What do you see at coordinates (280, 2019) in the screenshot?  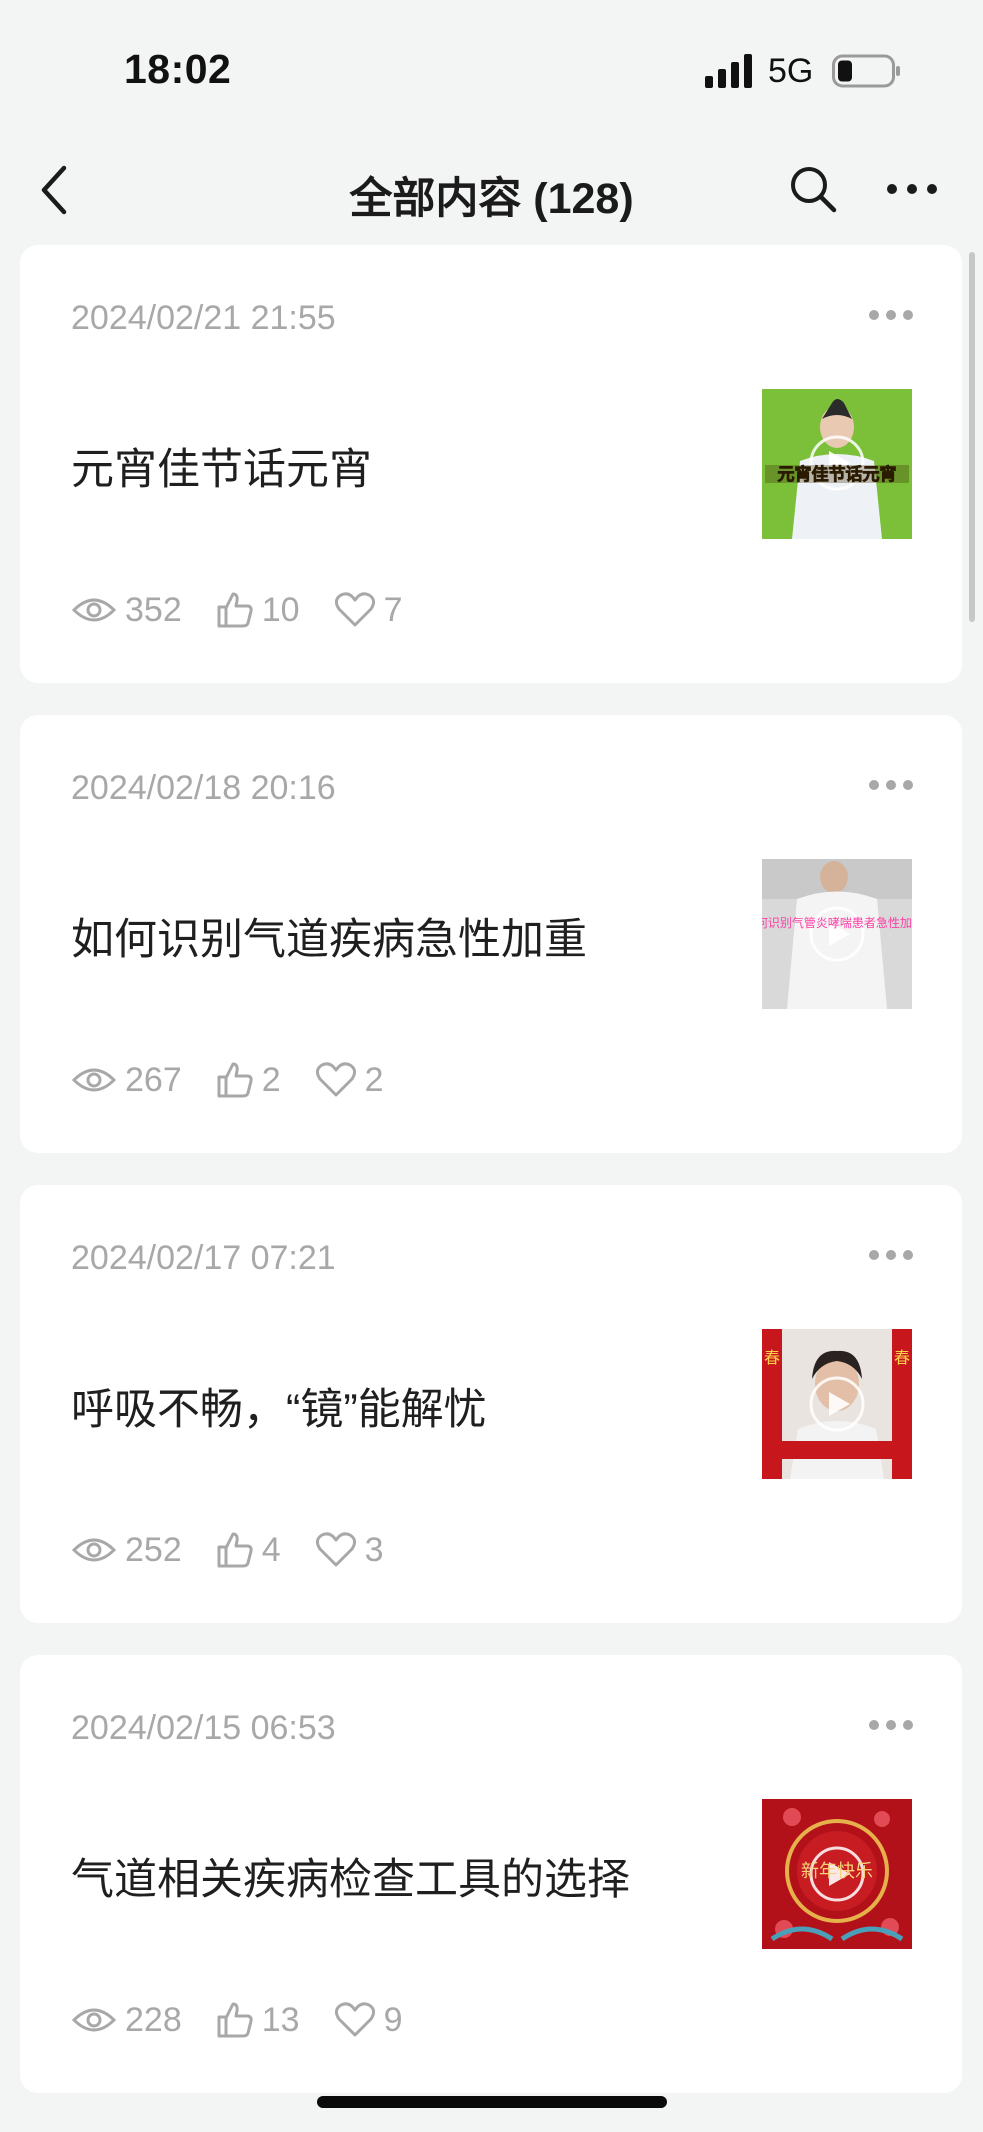 I see `likes-count: 13` at bounding box center [280, 2019].